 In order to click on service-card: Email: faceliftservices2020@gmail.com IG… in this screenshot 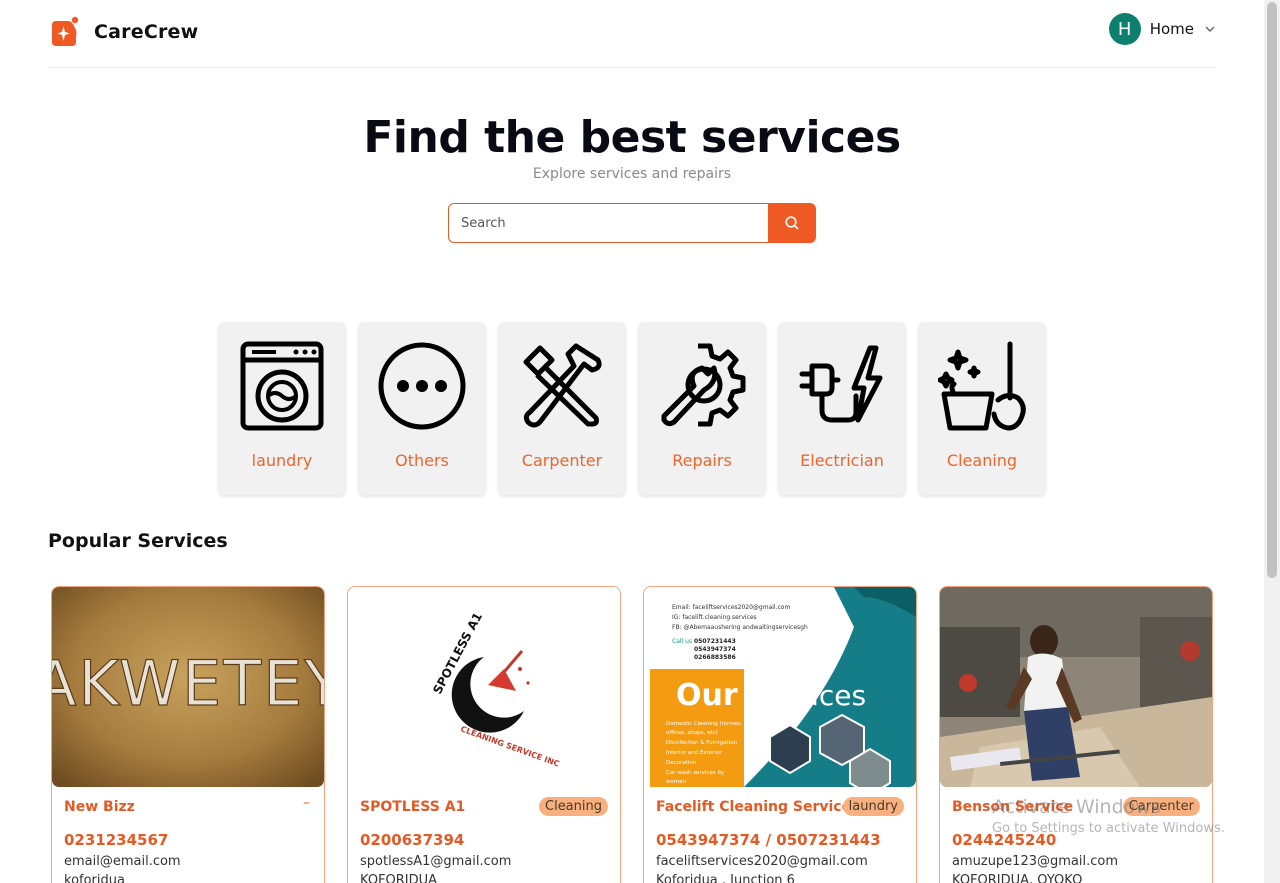, I will do `click(780, 734)`.